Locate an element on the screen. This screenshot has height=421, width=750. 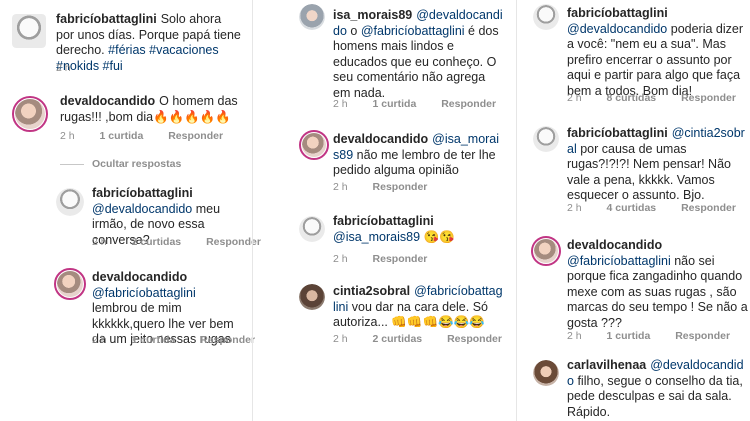
comment-text: o is located at coordinates (354, 30).